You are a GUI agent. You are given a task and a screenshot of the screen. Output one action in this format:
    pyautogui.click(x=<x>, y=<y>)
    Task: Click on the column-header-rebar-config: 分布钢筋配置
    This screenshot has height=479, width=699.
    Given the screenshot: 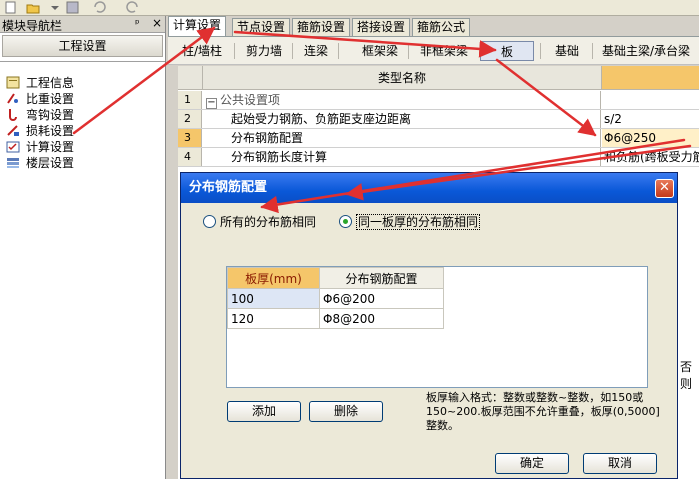 What is the action you would take?
    pyautogui.click(x=381, y=278)
    